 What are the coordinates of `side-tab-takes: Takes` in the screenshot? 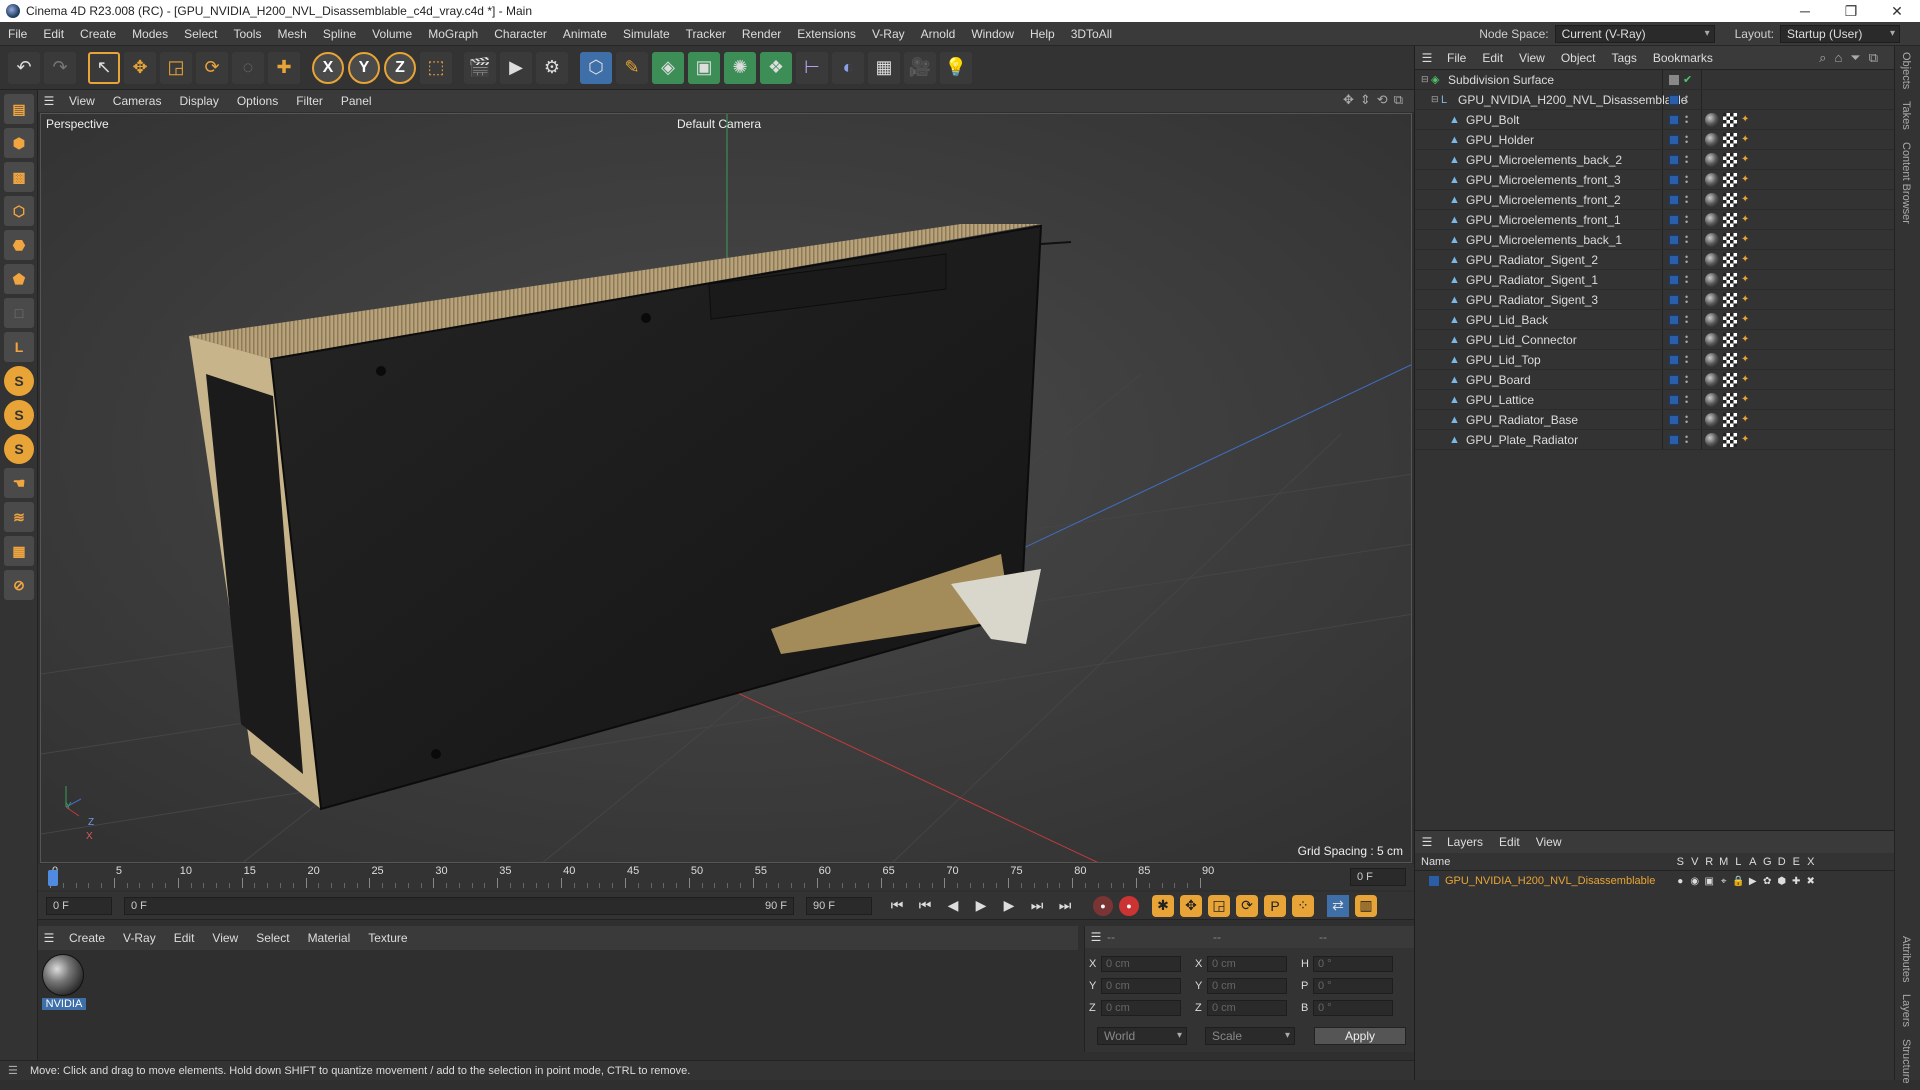 It's located at (1906, 115).